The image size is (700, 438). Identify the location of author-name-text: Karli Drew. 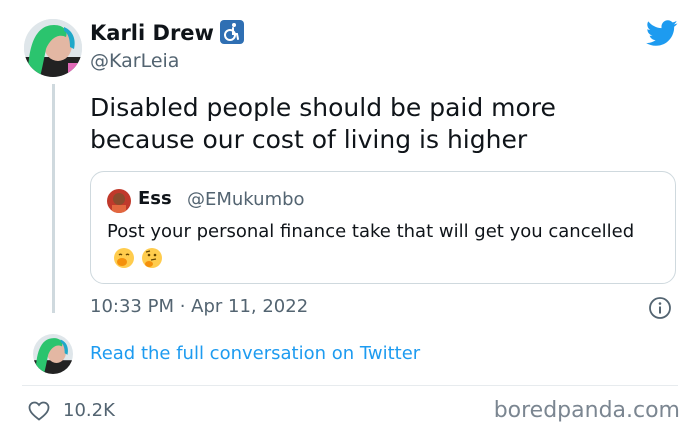
(152, 33).